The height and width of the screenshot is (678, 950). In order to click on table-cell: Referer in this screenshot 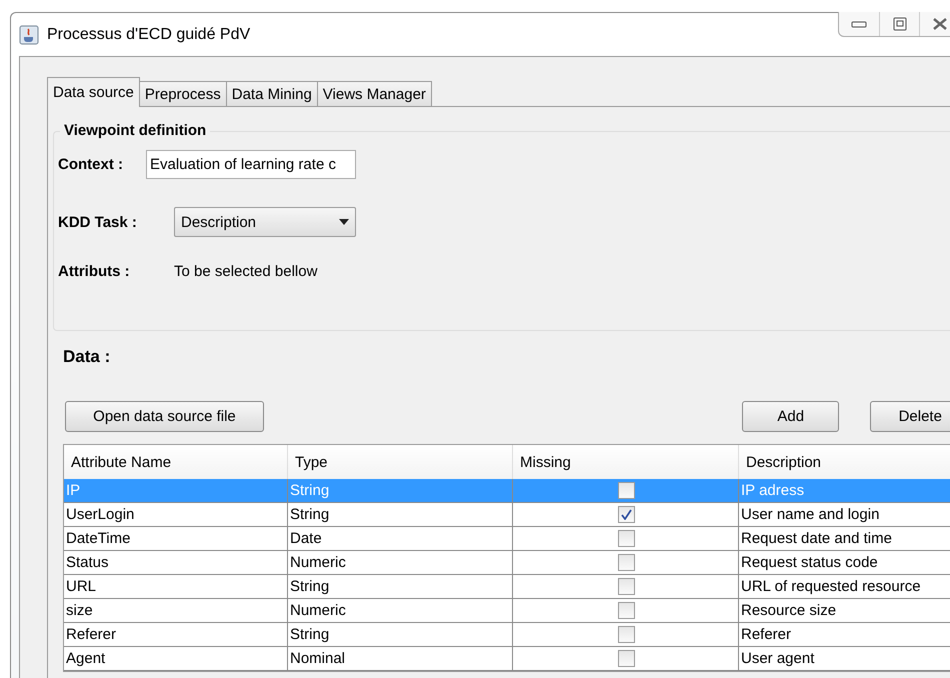, I will do `click(176, 635)`.